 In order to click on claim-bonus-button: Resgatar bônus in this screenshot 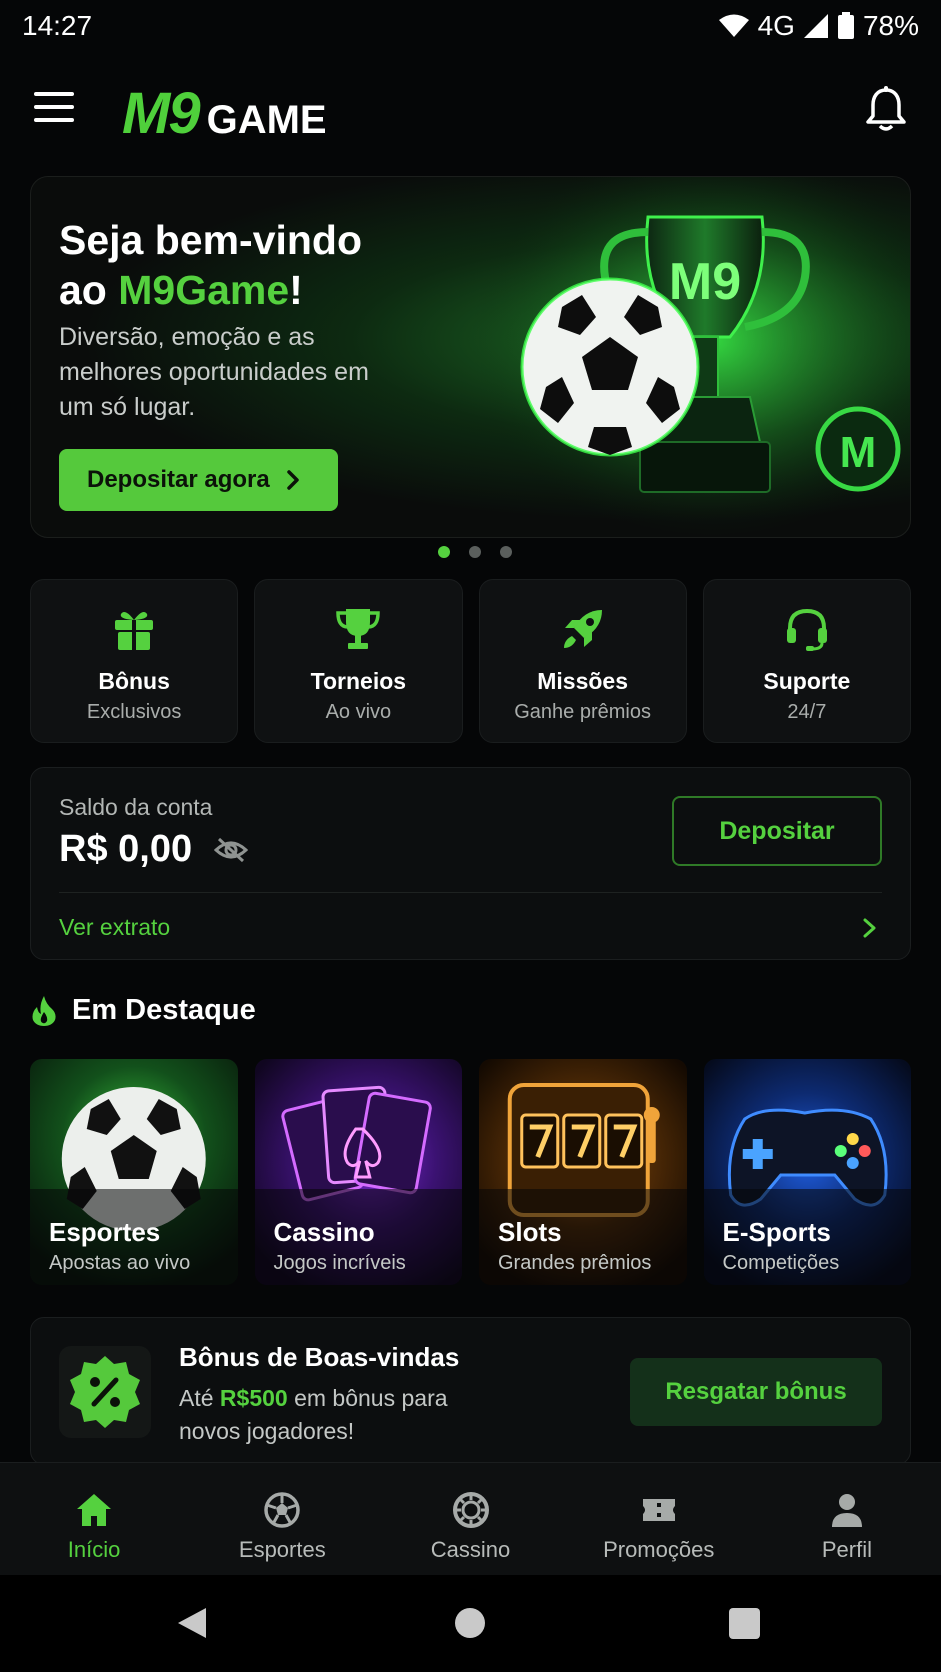, I will do `click(756, 1392)`.